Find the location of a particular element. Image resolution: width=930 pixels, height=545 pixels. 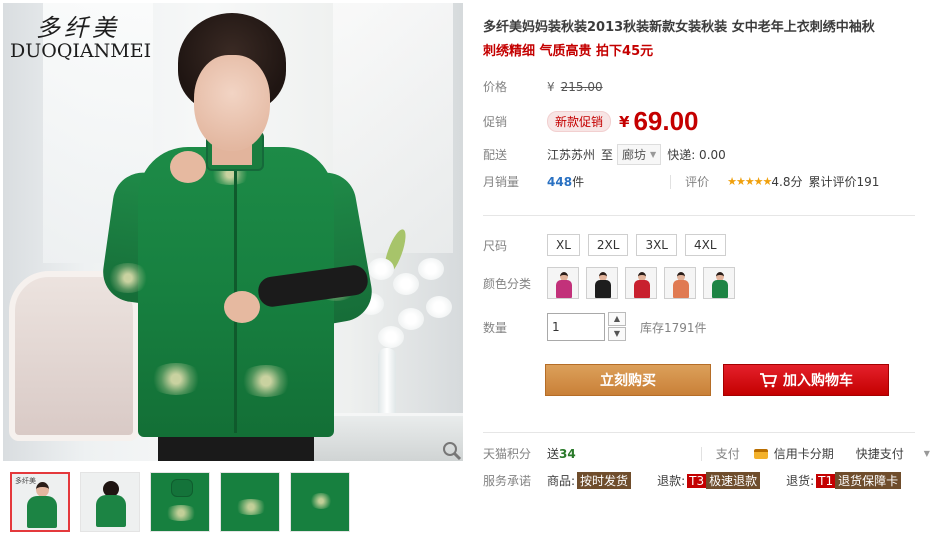

destination-select: 廊坊 ▼ is located at coordinates (639, 154).